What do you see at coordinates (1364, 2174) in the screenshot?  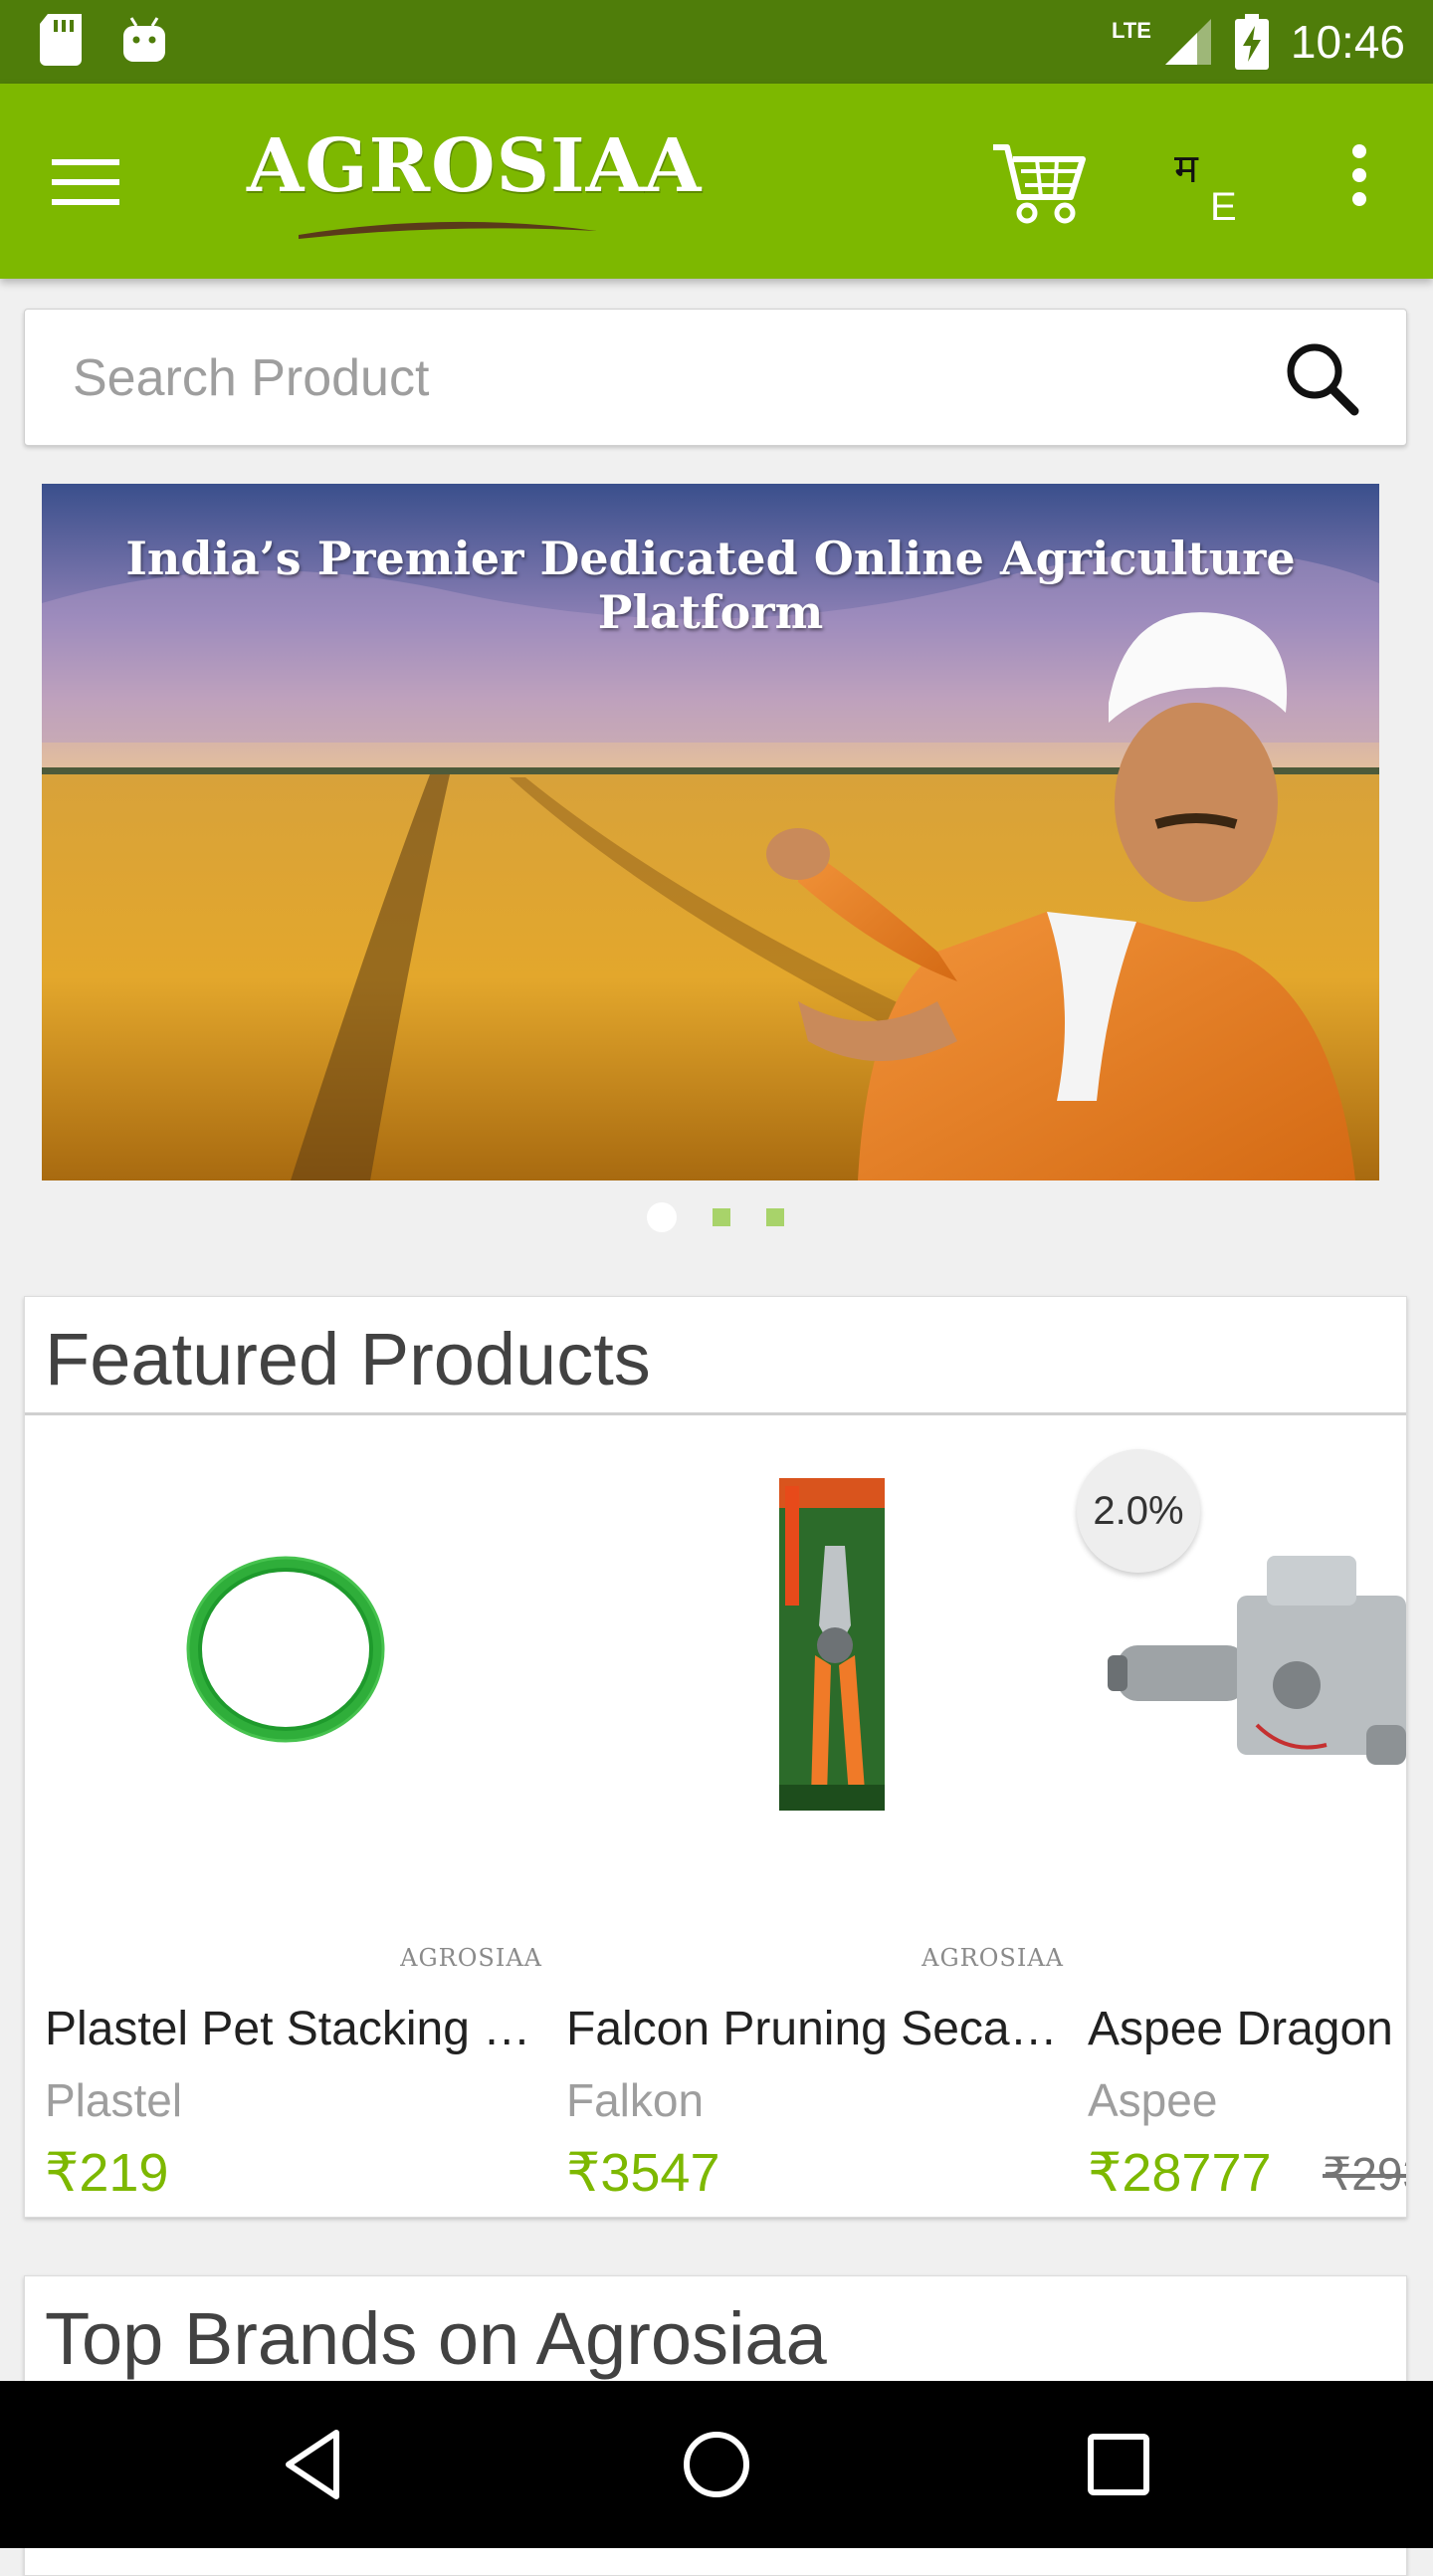 I see `product-mrp: ₹293` at bounding box center [1364, 2174].